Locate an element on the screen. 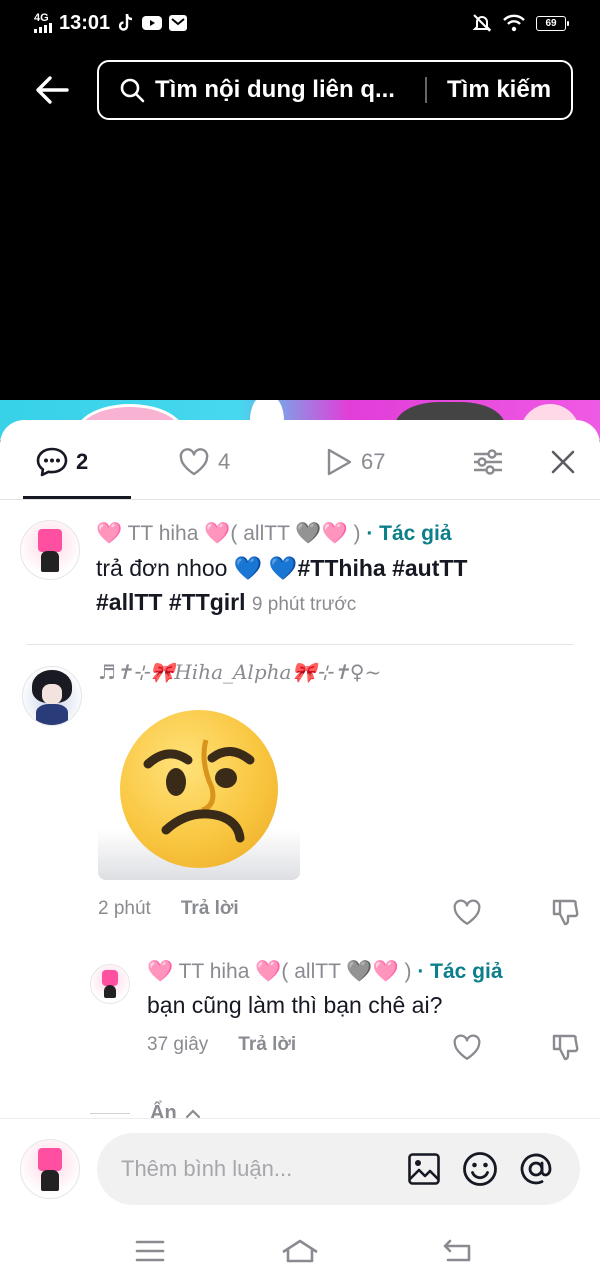 This screenshot has height=1287, width=600. divider is located at coordinates (300, 644).